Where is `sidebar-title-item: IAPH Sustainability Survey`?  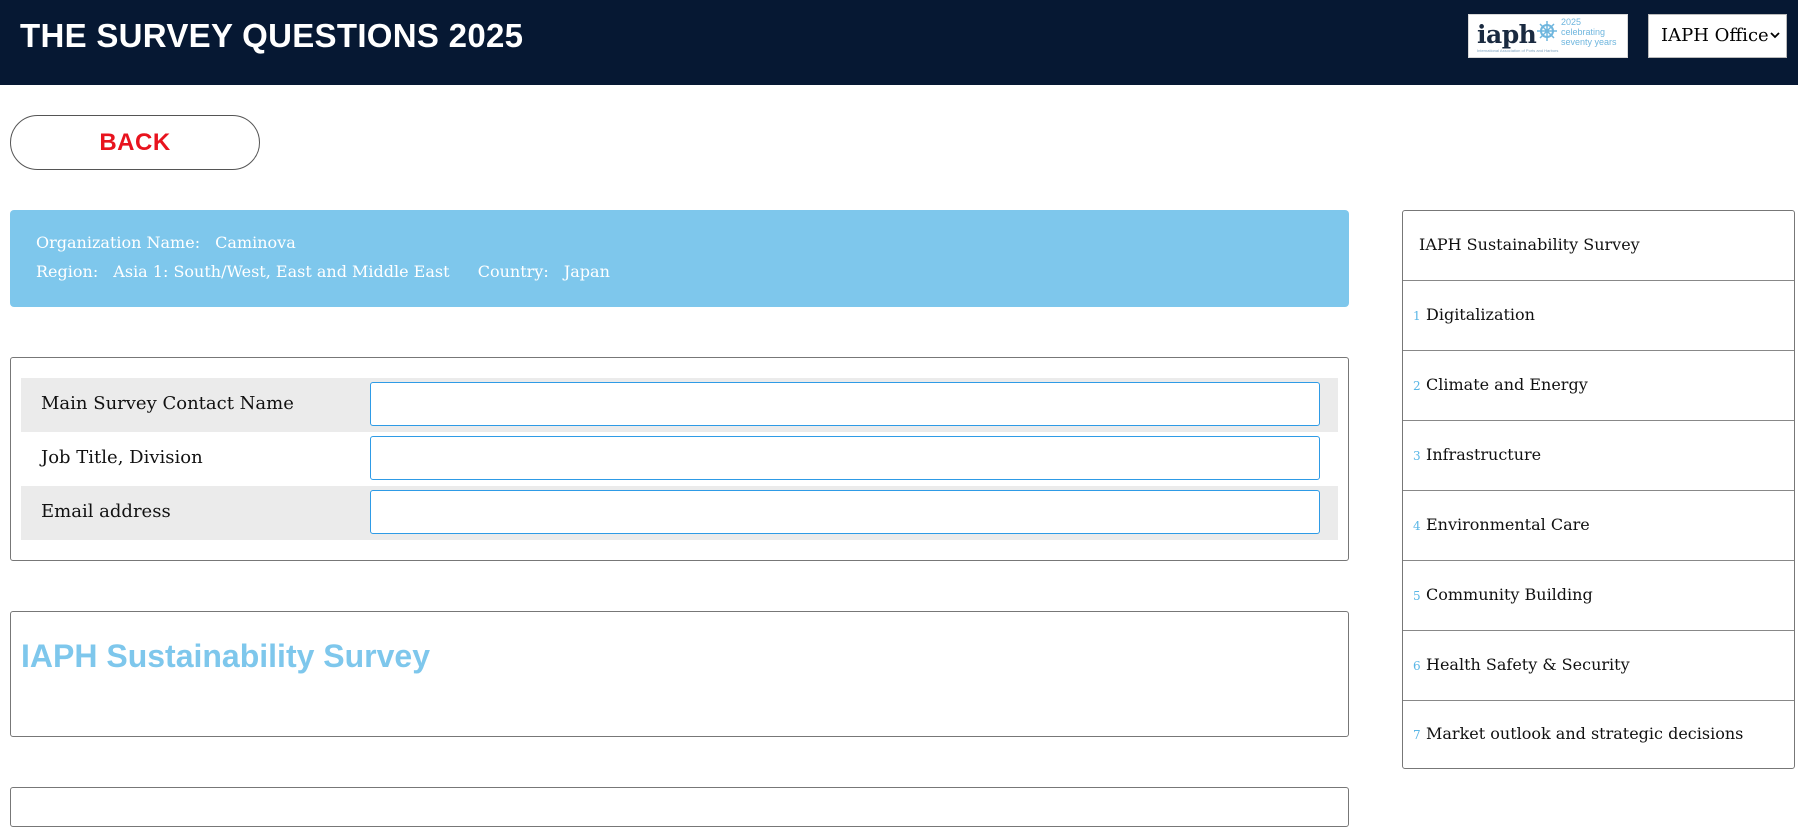
sidebar-title-item: IAPH Sustainability Survey is located at coordinates (1598, 246).